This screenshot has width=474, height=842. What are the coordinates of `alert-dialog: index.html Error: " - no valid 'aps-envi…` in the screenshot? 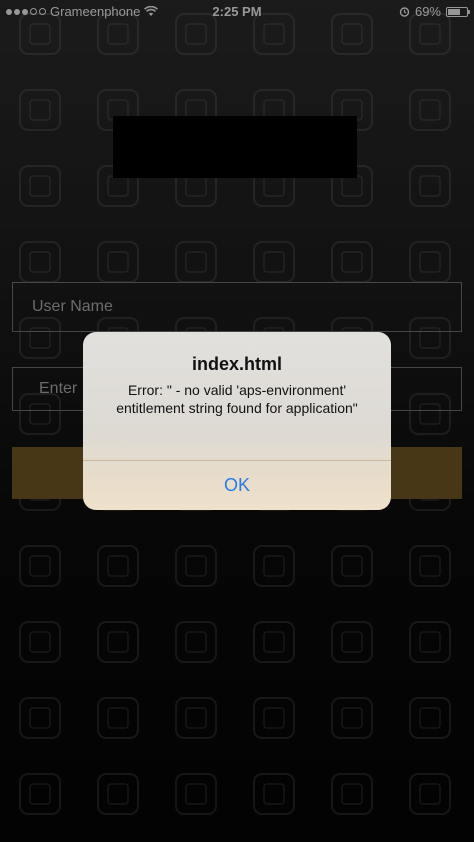 It's located at (237, 421).